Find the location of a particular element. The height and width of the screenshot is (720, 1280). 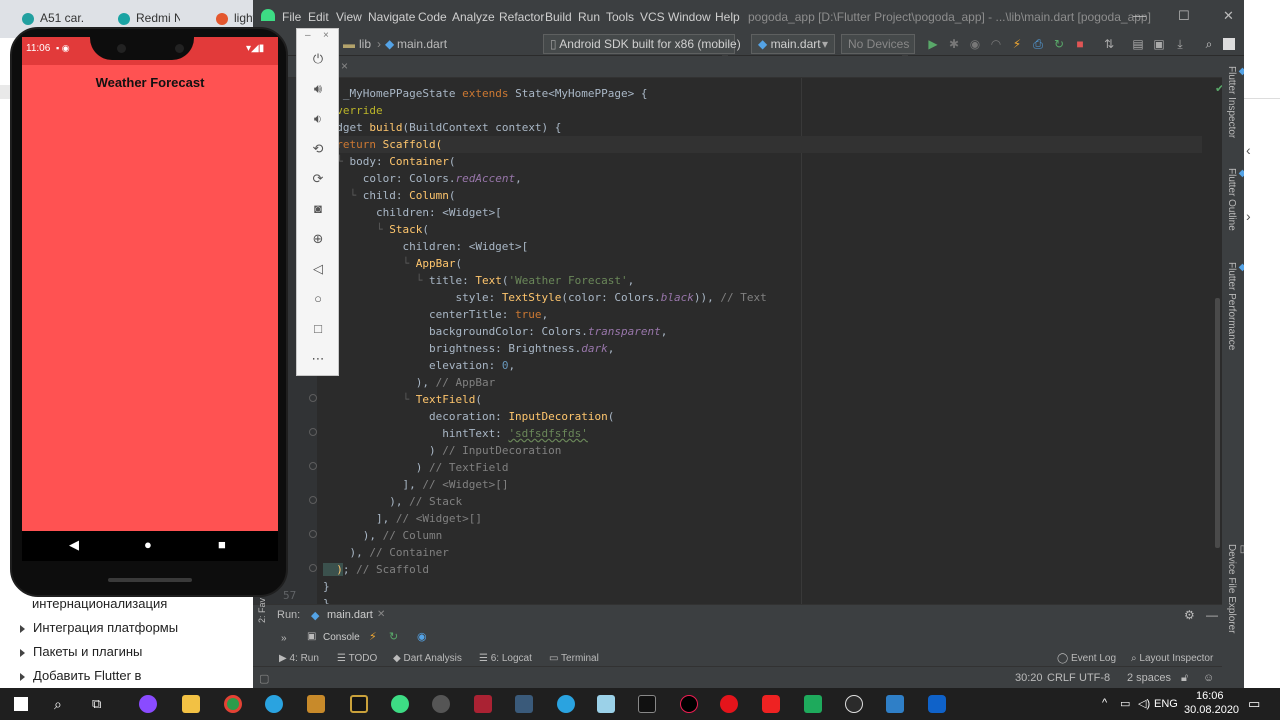

profile-icon: ◠ is located at coordinates (996, 44).